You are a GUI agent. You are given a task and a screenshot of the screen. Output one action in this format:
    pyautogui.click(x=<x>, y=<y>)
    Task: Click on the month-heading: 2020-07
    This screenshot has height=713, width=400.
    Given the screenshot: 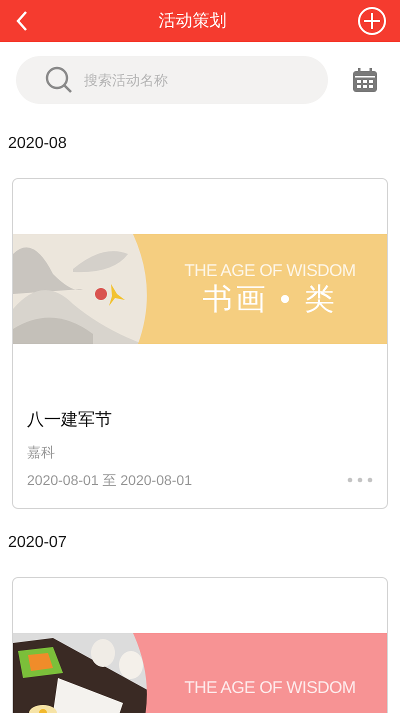 What is the action you would take?
    pyautogui.click(x=37, y=543)
    